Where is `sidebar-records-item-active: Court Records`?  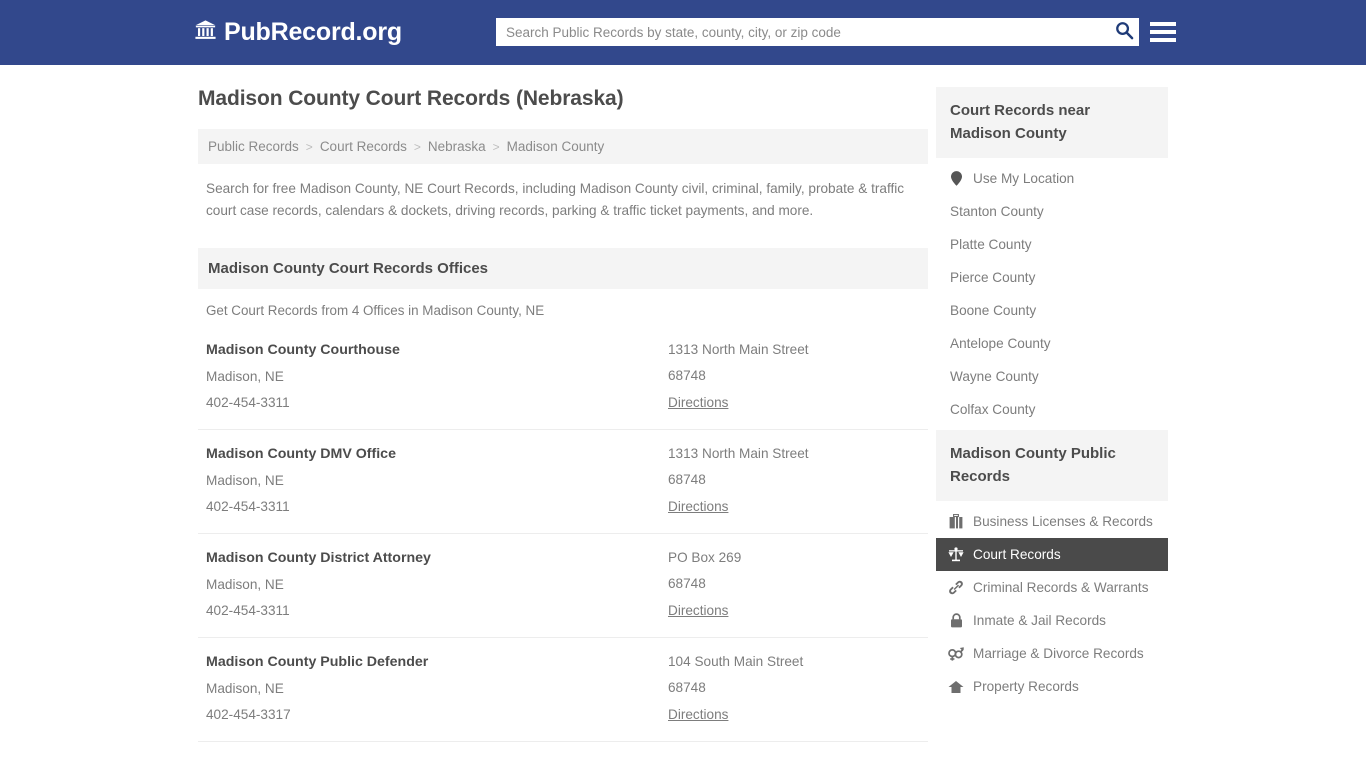
sidebar-records-item-active: Court Records is located at coordinates (1052, 554).